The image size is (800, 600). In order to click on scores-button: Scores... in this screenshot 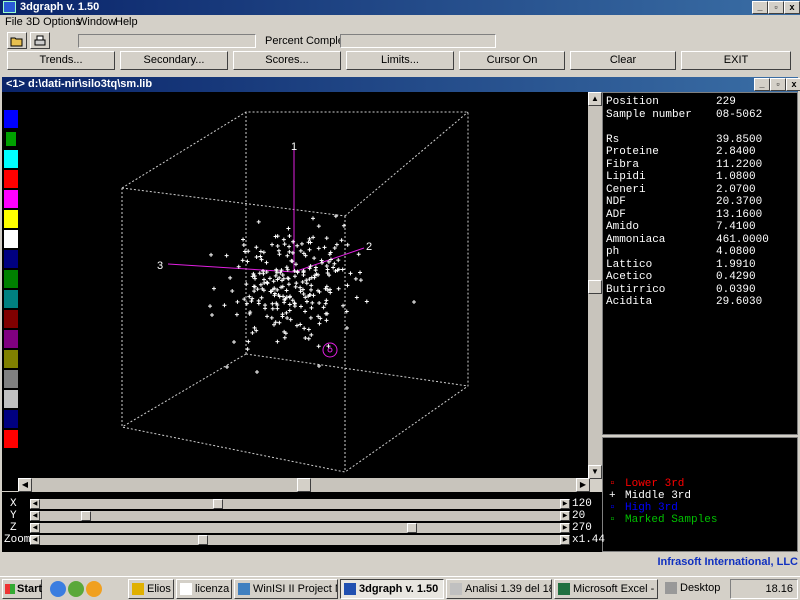, I will do `click(287, 60)`.